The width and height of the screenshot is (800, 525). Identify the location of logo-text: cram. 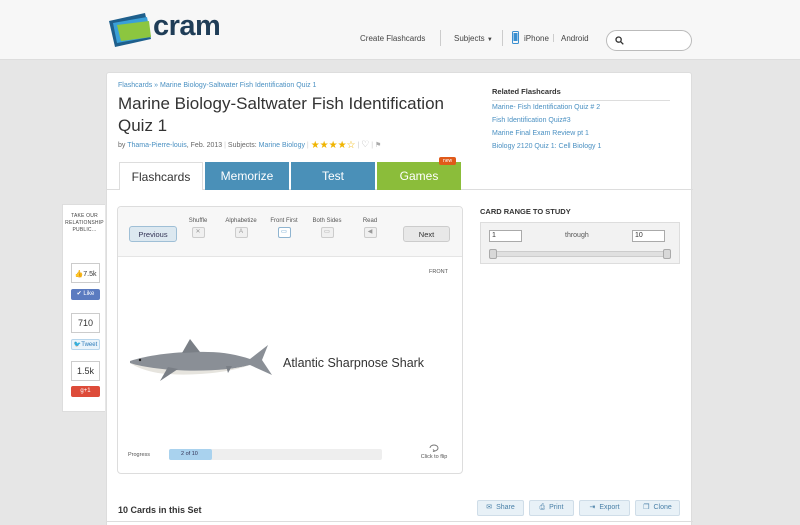
(187, 26).